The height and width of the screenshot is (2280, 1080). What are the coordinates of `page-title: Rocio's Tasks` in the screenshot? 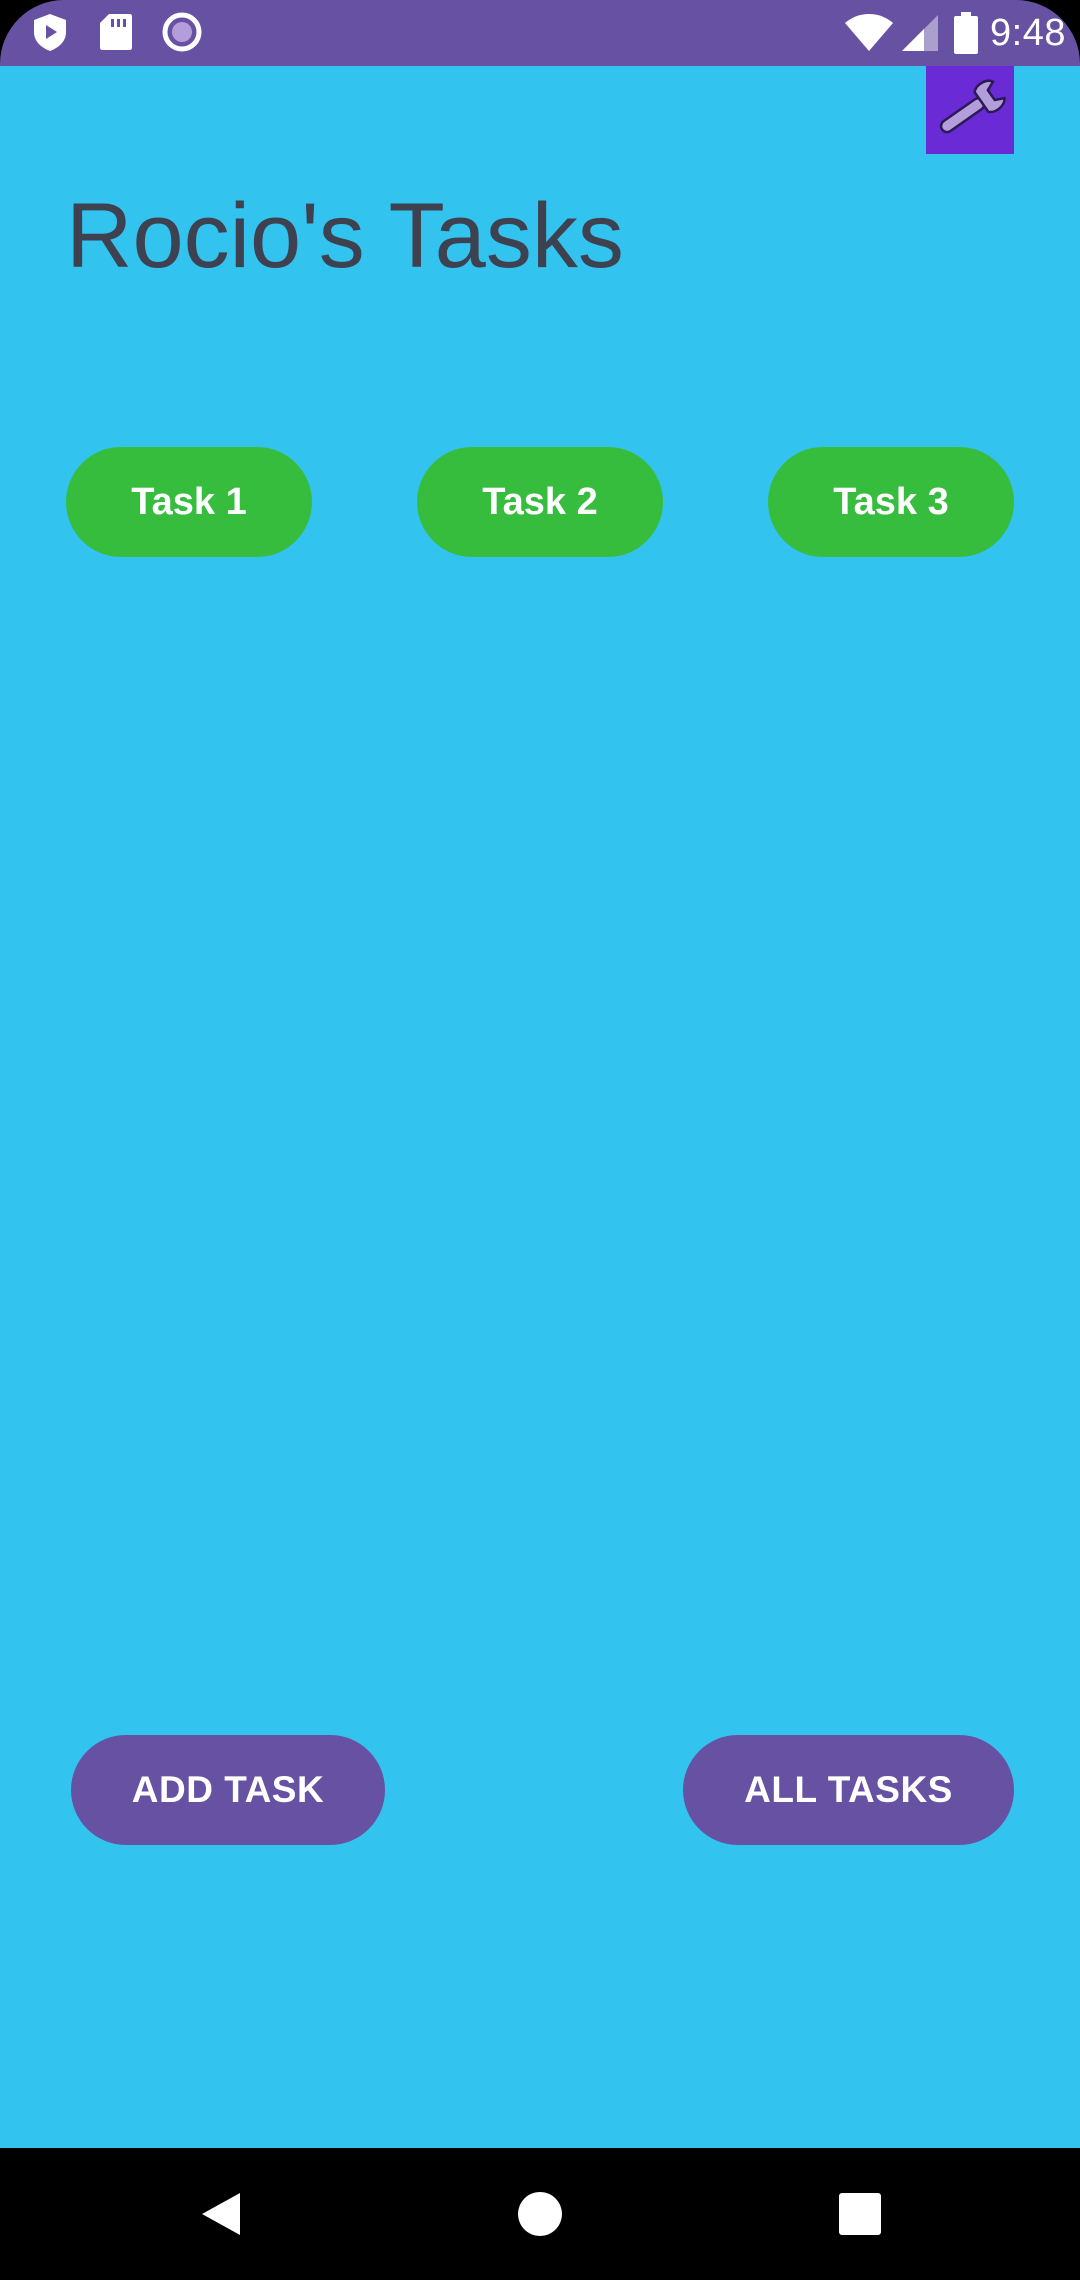 It's located at (345, 236).